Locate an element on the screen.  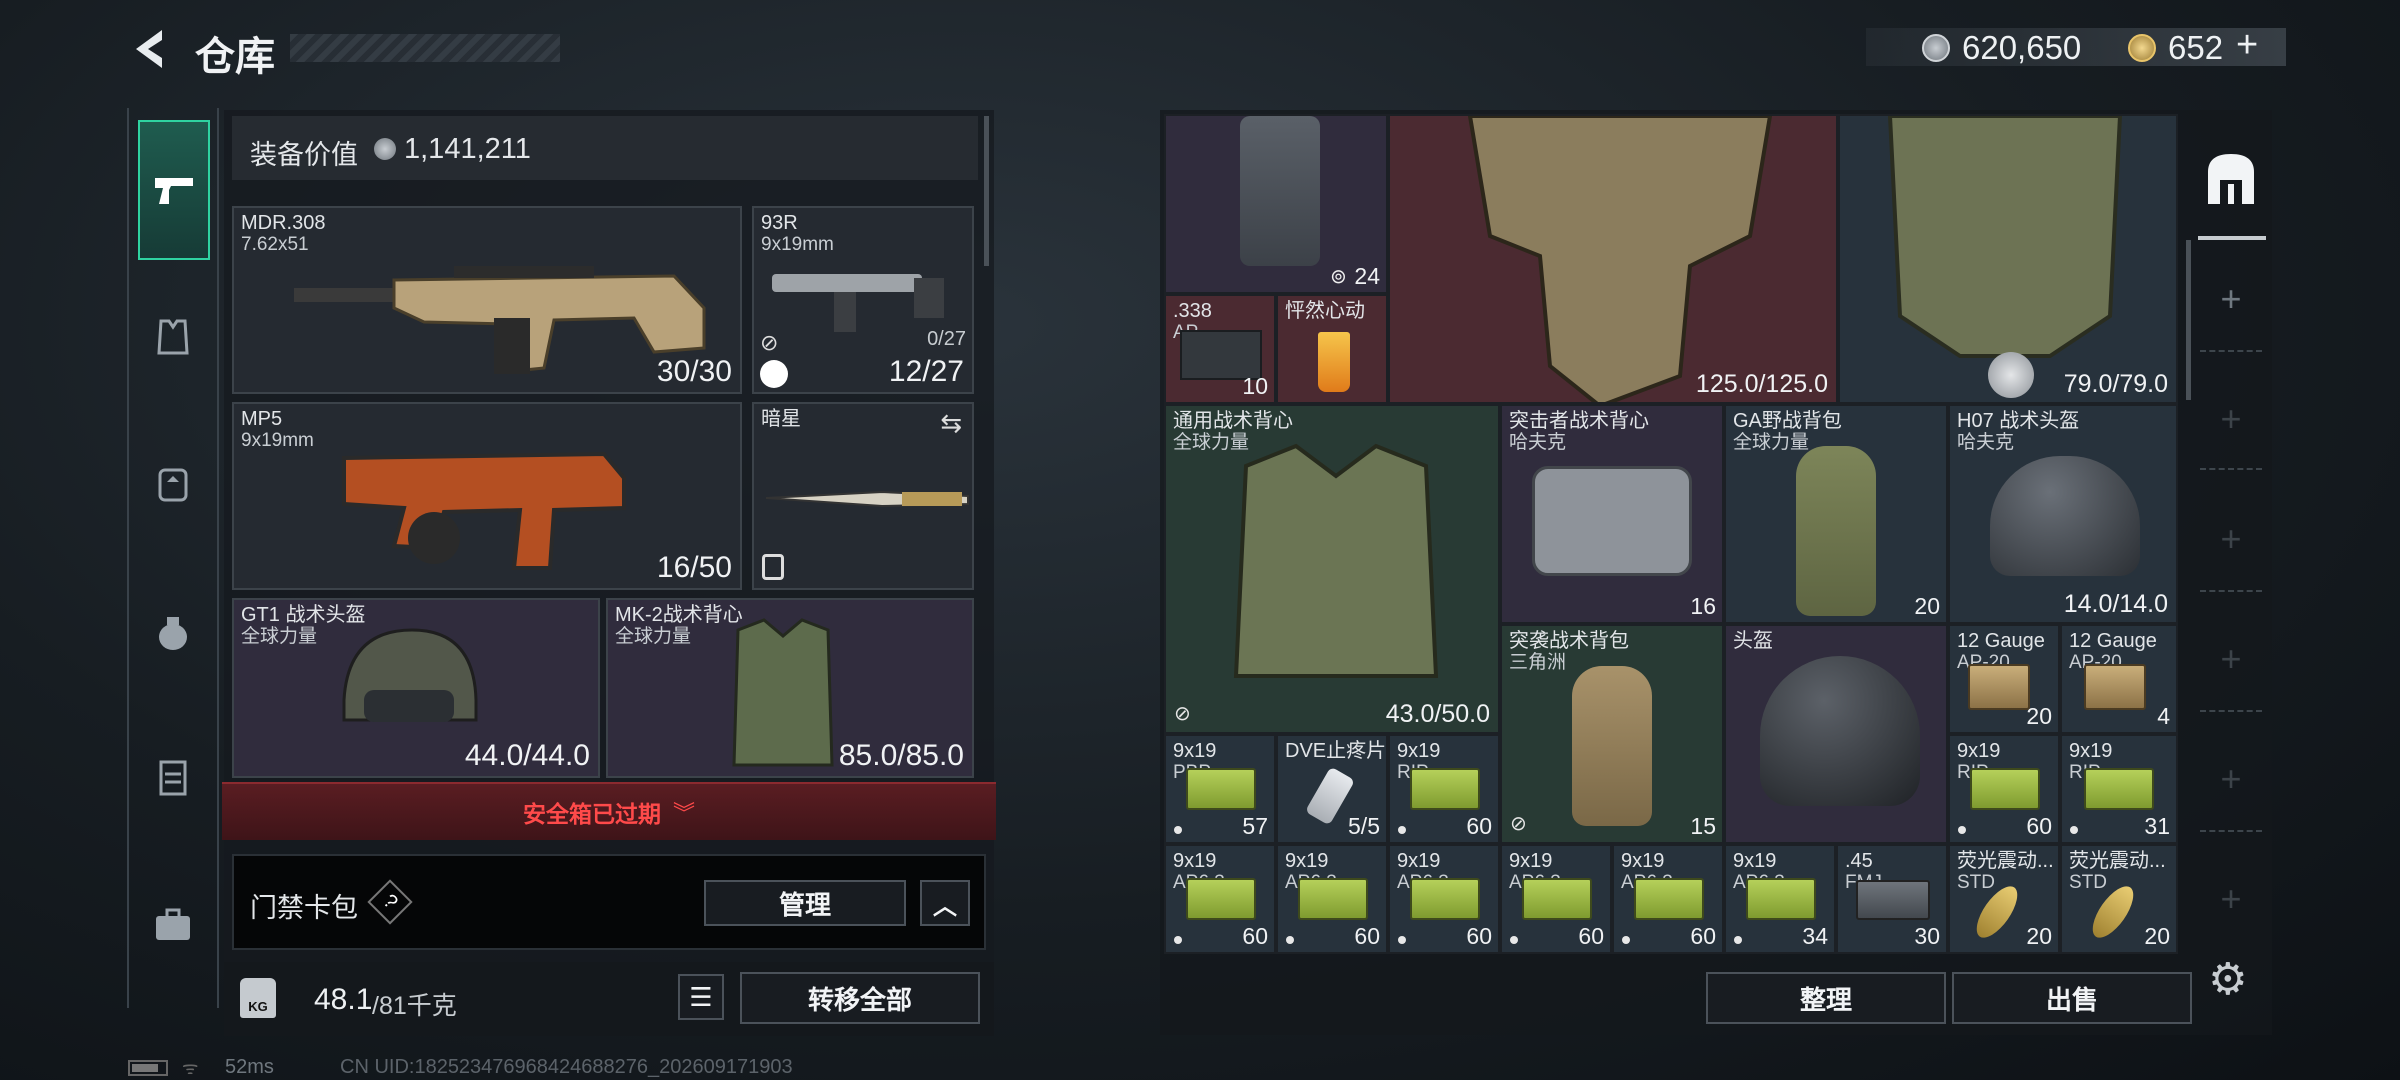
slot-sidearm-weapon: MP5 9x19mm 16/50 is located at coordinates (487, 496).